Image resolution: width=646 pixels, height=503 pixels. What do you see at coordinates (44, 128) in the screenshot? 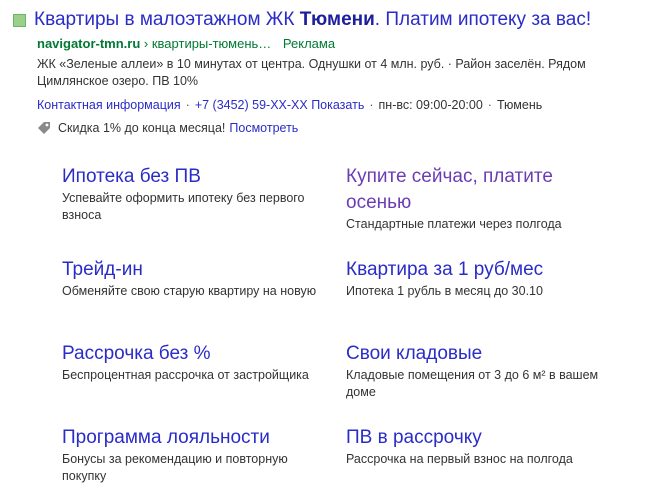
I see `price-tag-icon` at bounding box center [44, 128].